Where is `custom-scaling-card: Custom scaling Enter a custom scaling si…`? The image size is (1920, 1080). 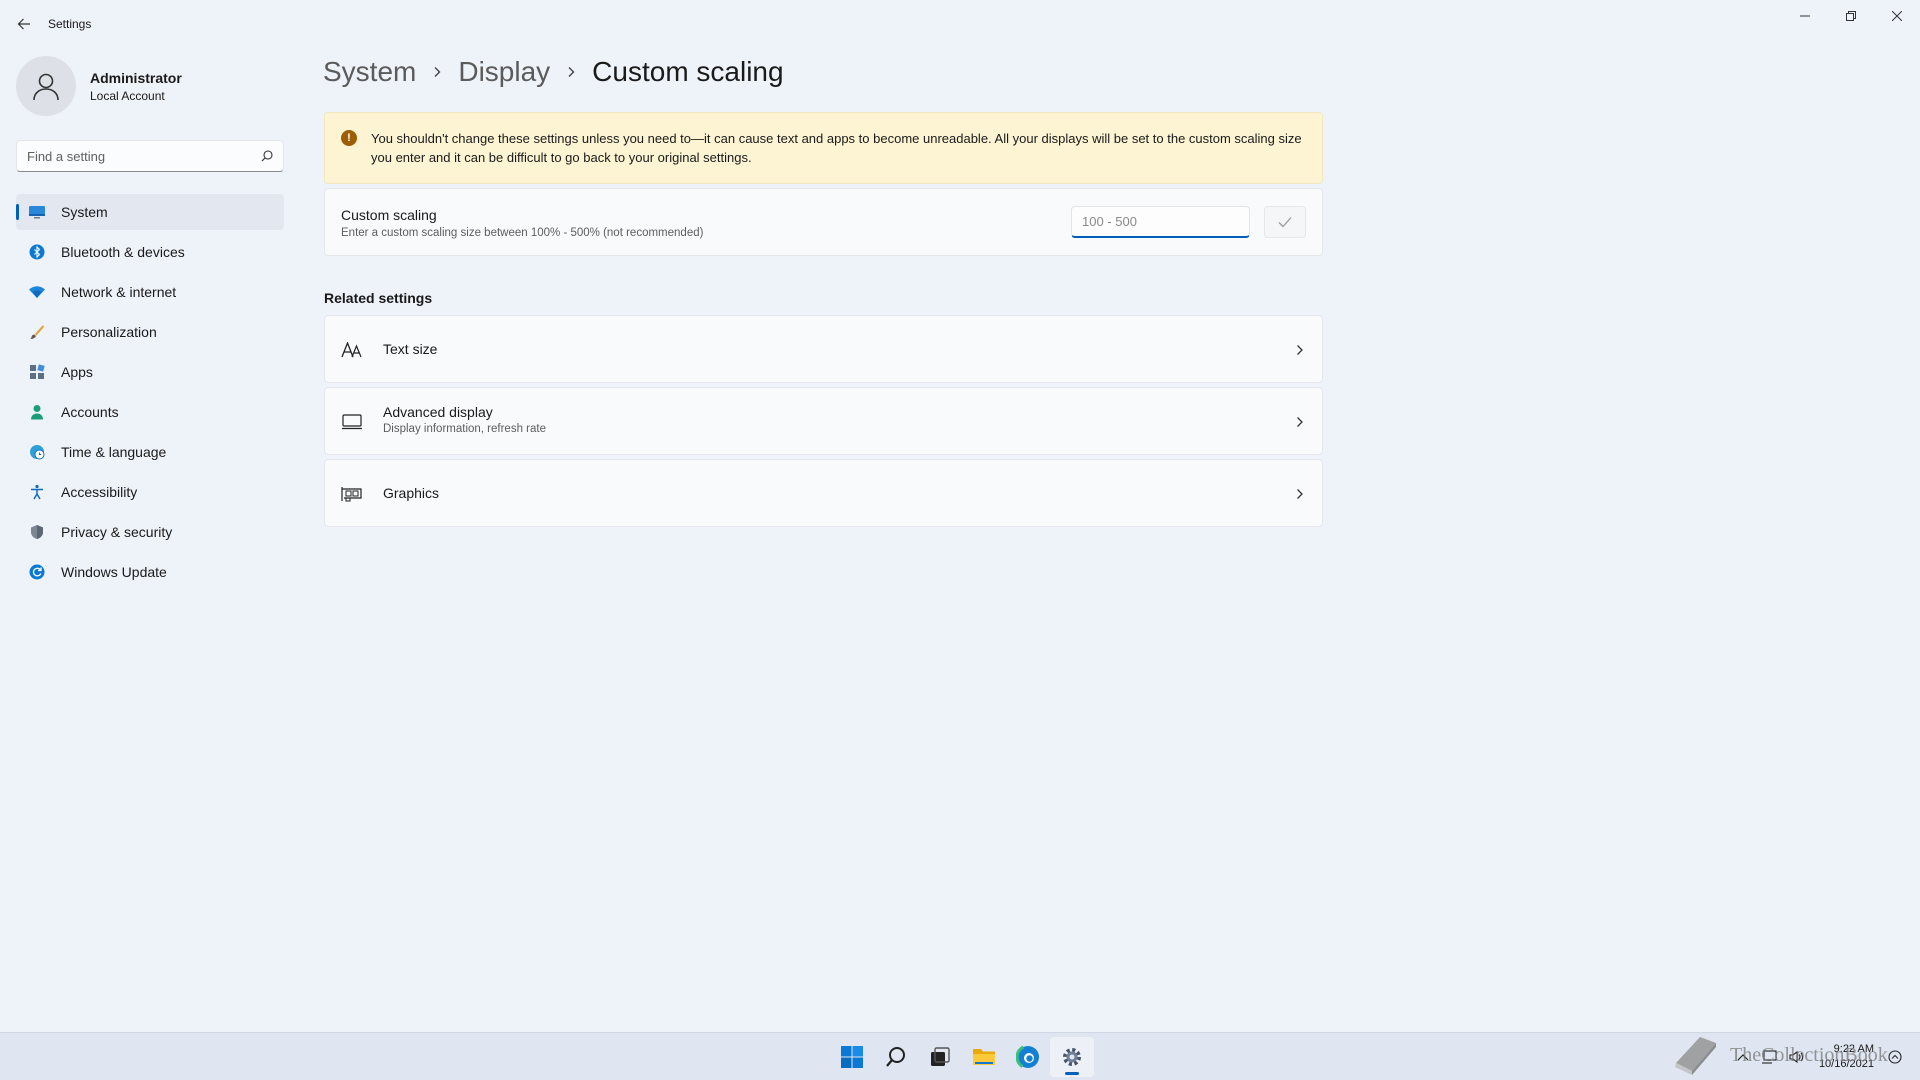 custom-scaling-card: Custom scaling Enter a custom scaling si… is located at coordinates (823, 222).